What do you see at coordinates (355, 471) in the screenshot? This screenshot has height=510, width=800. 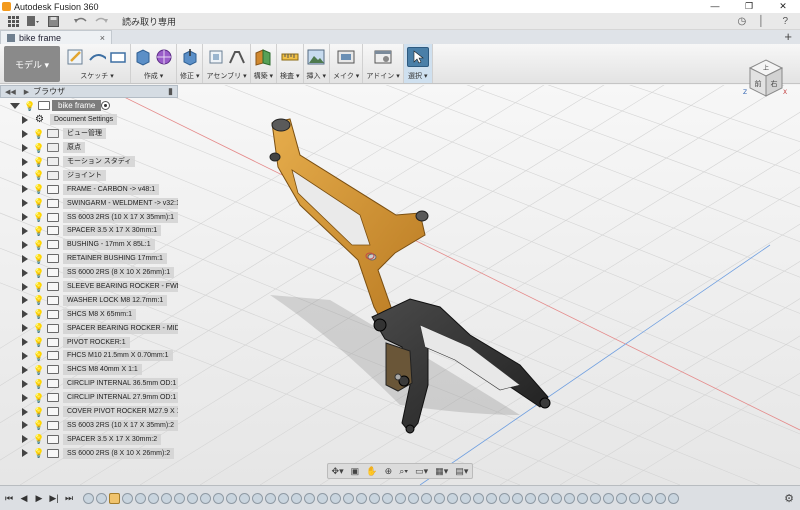 I see `look-at-icon: ▣` at bounding box center [355, 471].